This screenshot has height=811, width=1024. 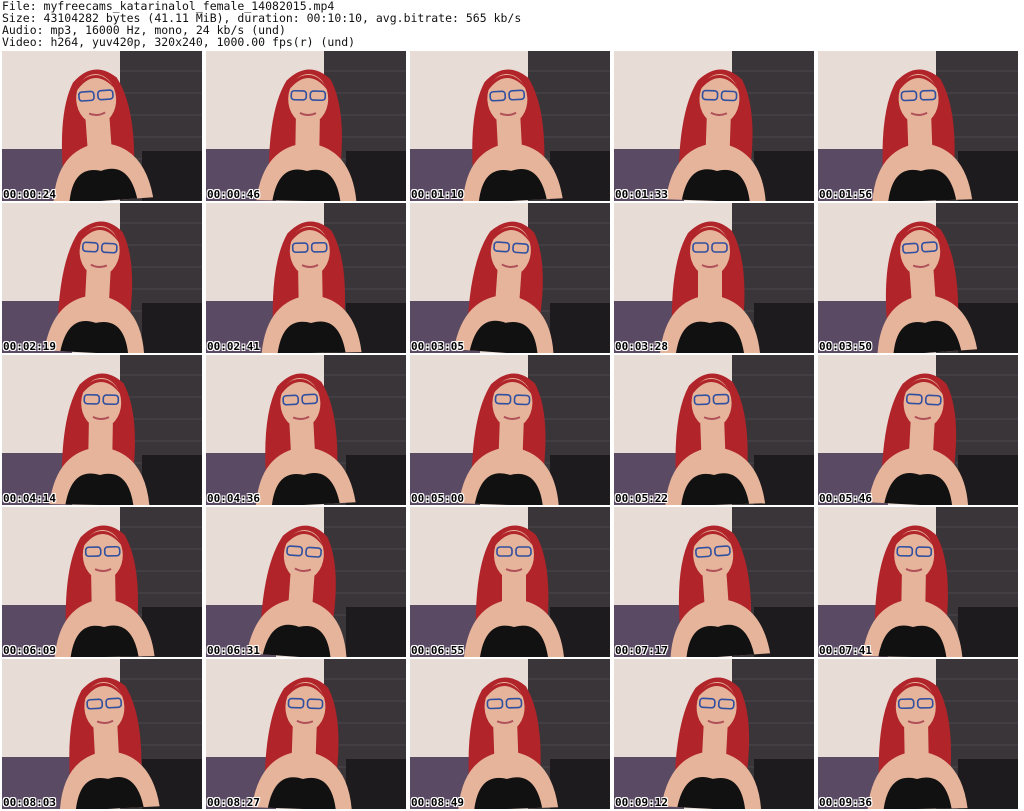 What do you see at coordinates (845, 650) in the screenshot?
I see `thumbnail-timestamp: 00:07:41` at bounding box center [845, 650].